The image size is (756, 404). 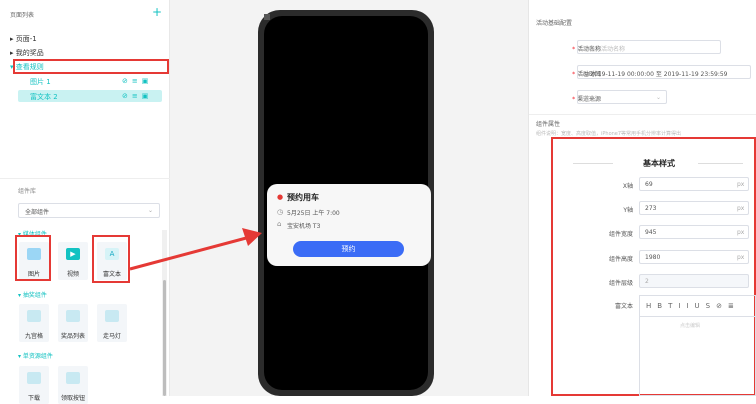 I want to click on height-input: 1980, so click(x=694, y=257).